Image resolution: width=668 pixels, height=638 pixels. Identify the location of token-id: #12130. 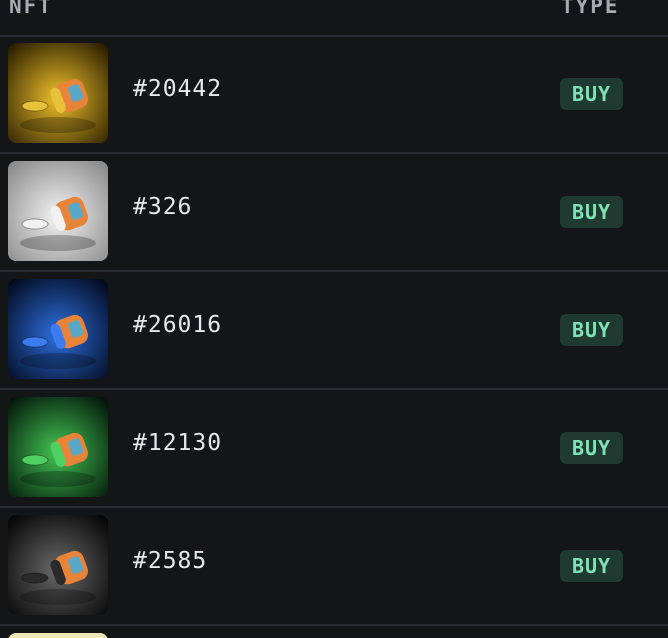
(177, 443).